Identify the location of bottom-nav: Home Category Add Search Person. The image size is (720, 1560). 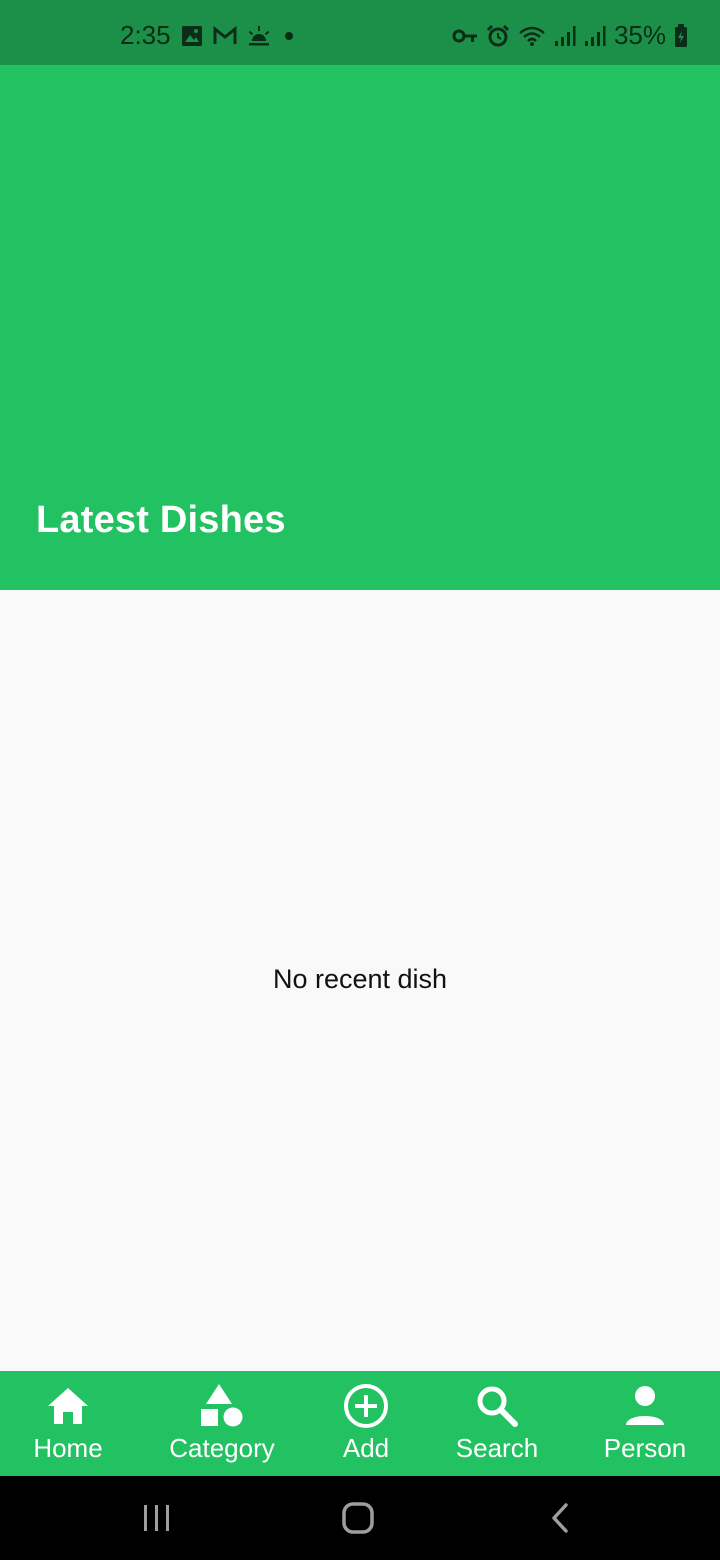
(360, 1423).